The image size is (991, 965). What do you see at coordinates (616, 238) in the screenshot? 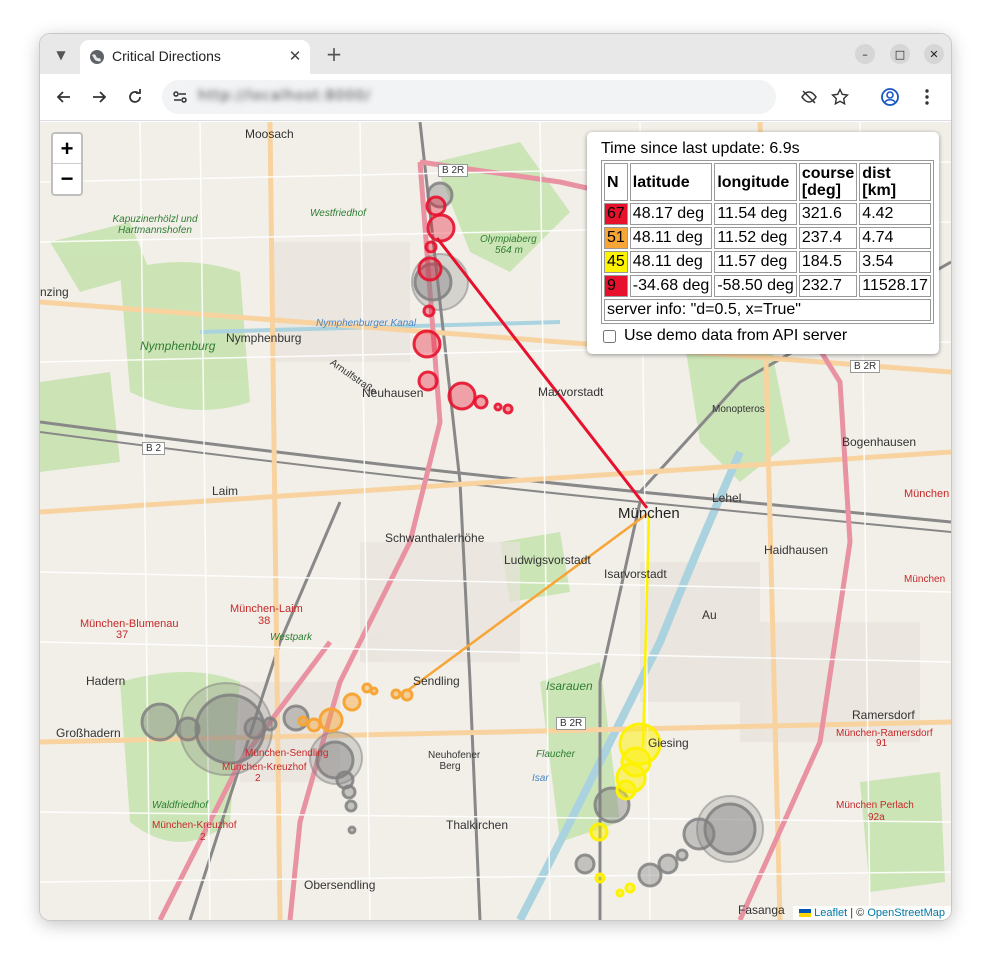
I see `row-id: 51` at bounding box center [616, 238].